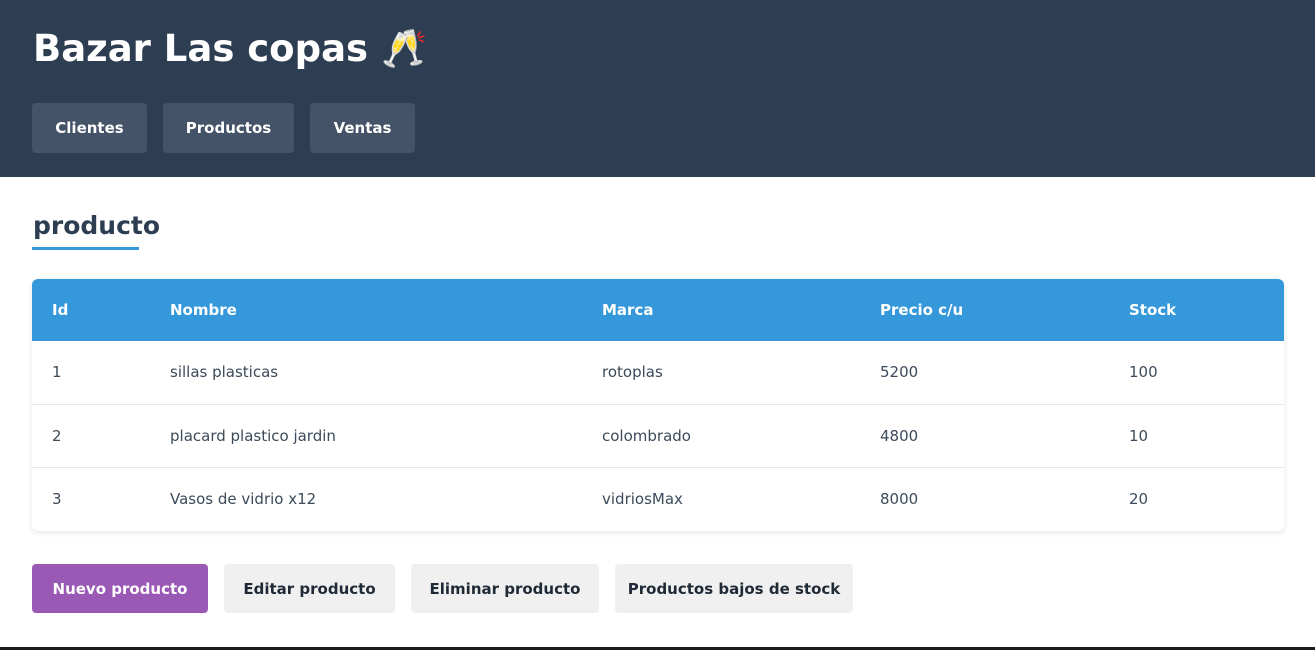 This screenshot has width=1315, height=650. I want to click on table-row: 3 Vasos de vidrio x12 vidriosMax 8000 20, so click(658, 498).